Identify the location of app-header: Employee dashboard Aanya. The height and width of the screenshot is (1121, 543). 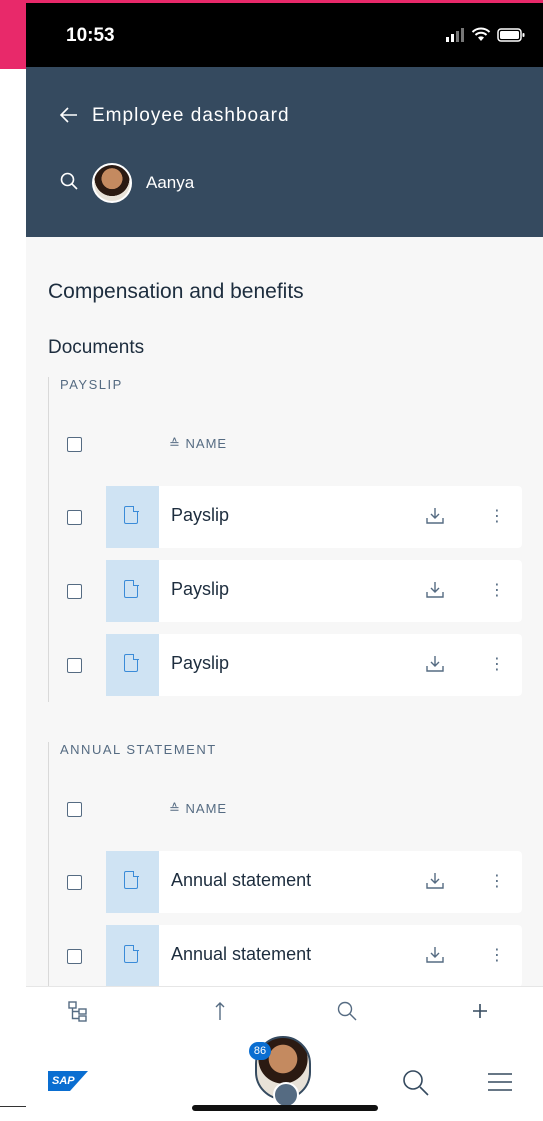
(284, 152).